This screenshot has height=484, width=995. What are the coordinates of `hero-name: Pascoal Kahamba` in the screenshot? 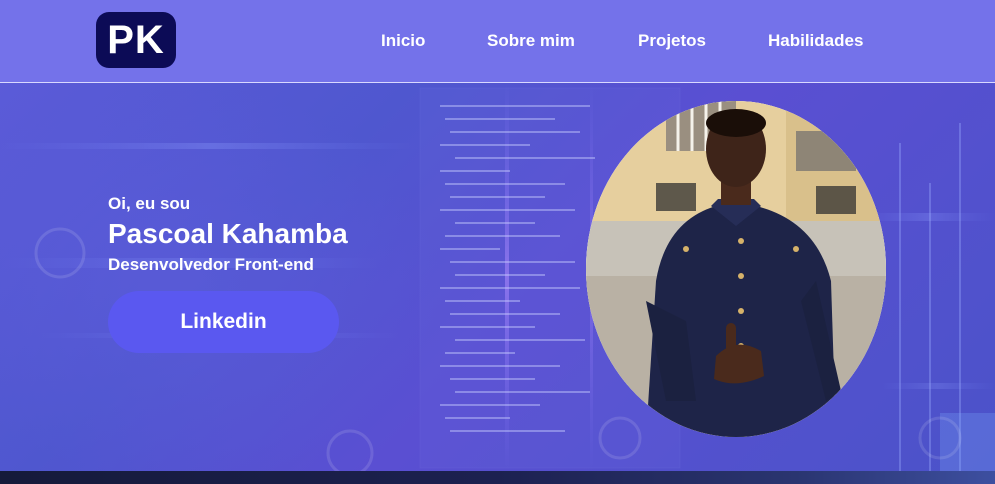 It's located at (228, 233).